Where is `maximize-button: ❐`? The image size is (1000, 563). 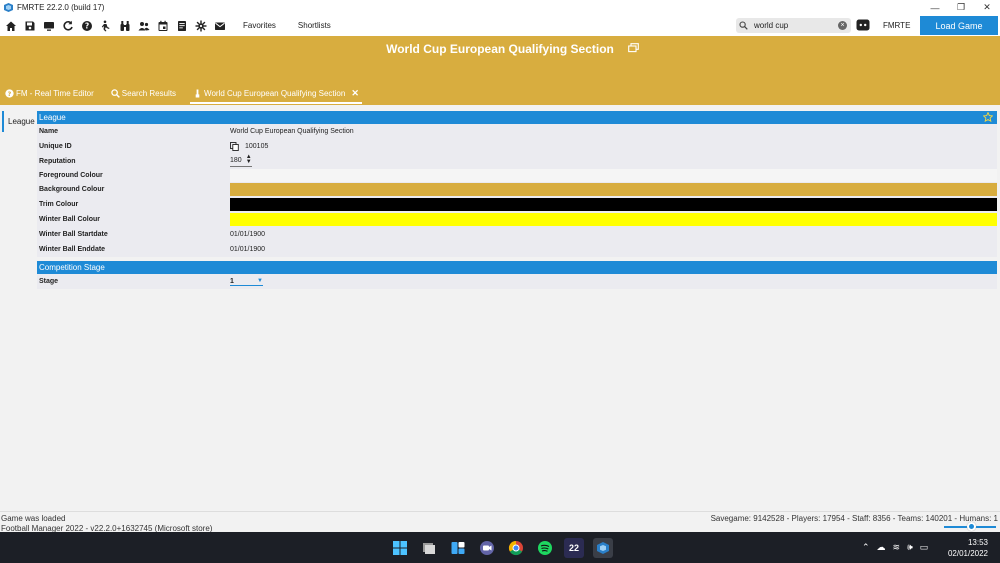
maximize-button: ❐ is located at coordinates (961, 7).